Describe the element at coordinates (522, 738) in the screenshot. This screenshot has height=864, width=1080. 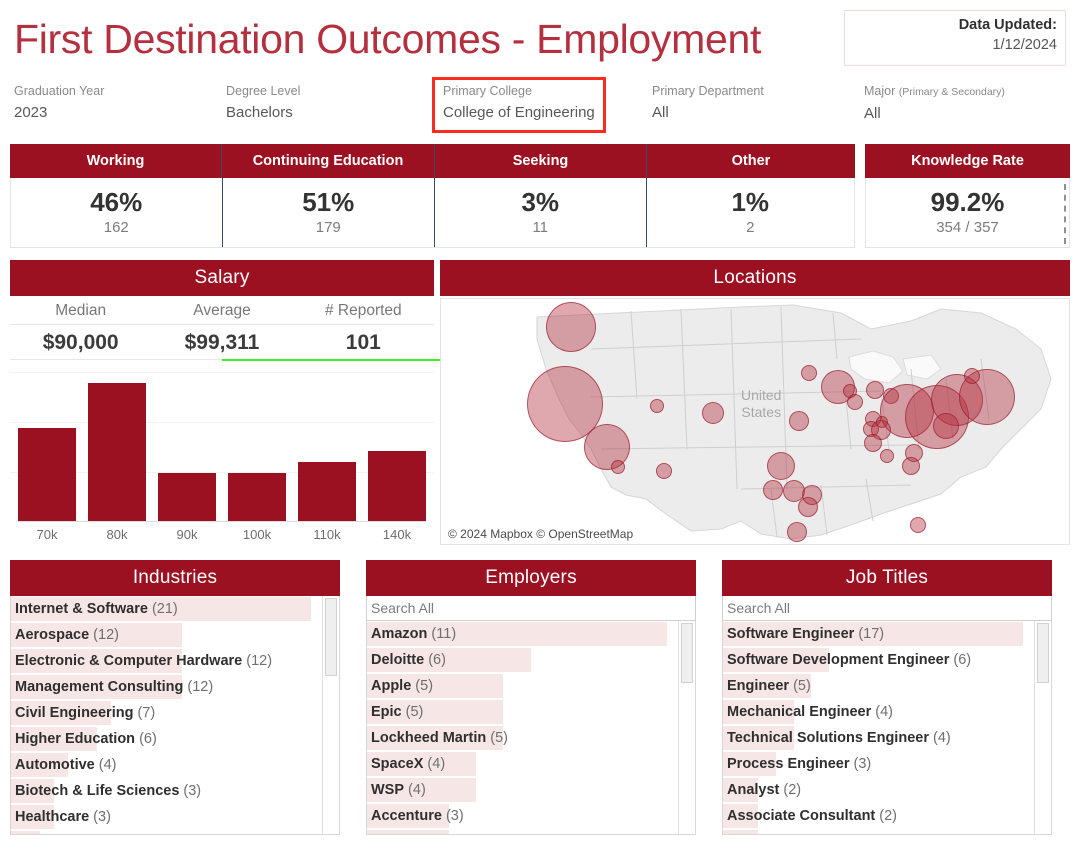
I see `list-item: Lockheed Martin (5)` at that location.